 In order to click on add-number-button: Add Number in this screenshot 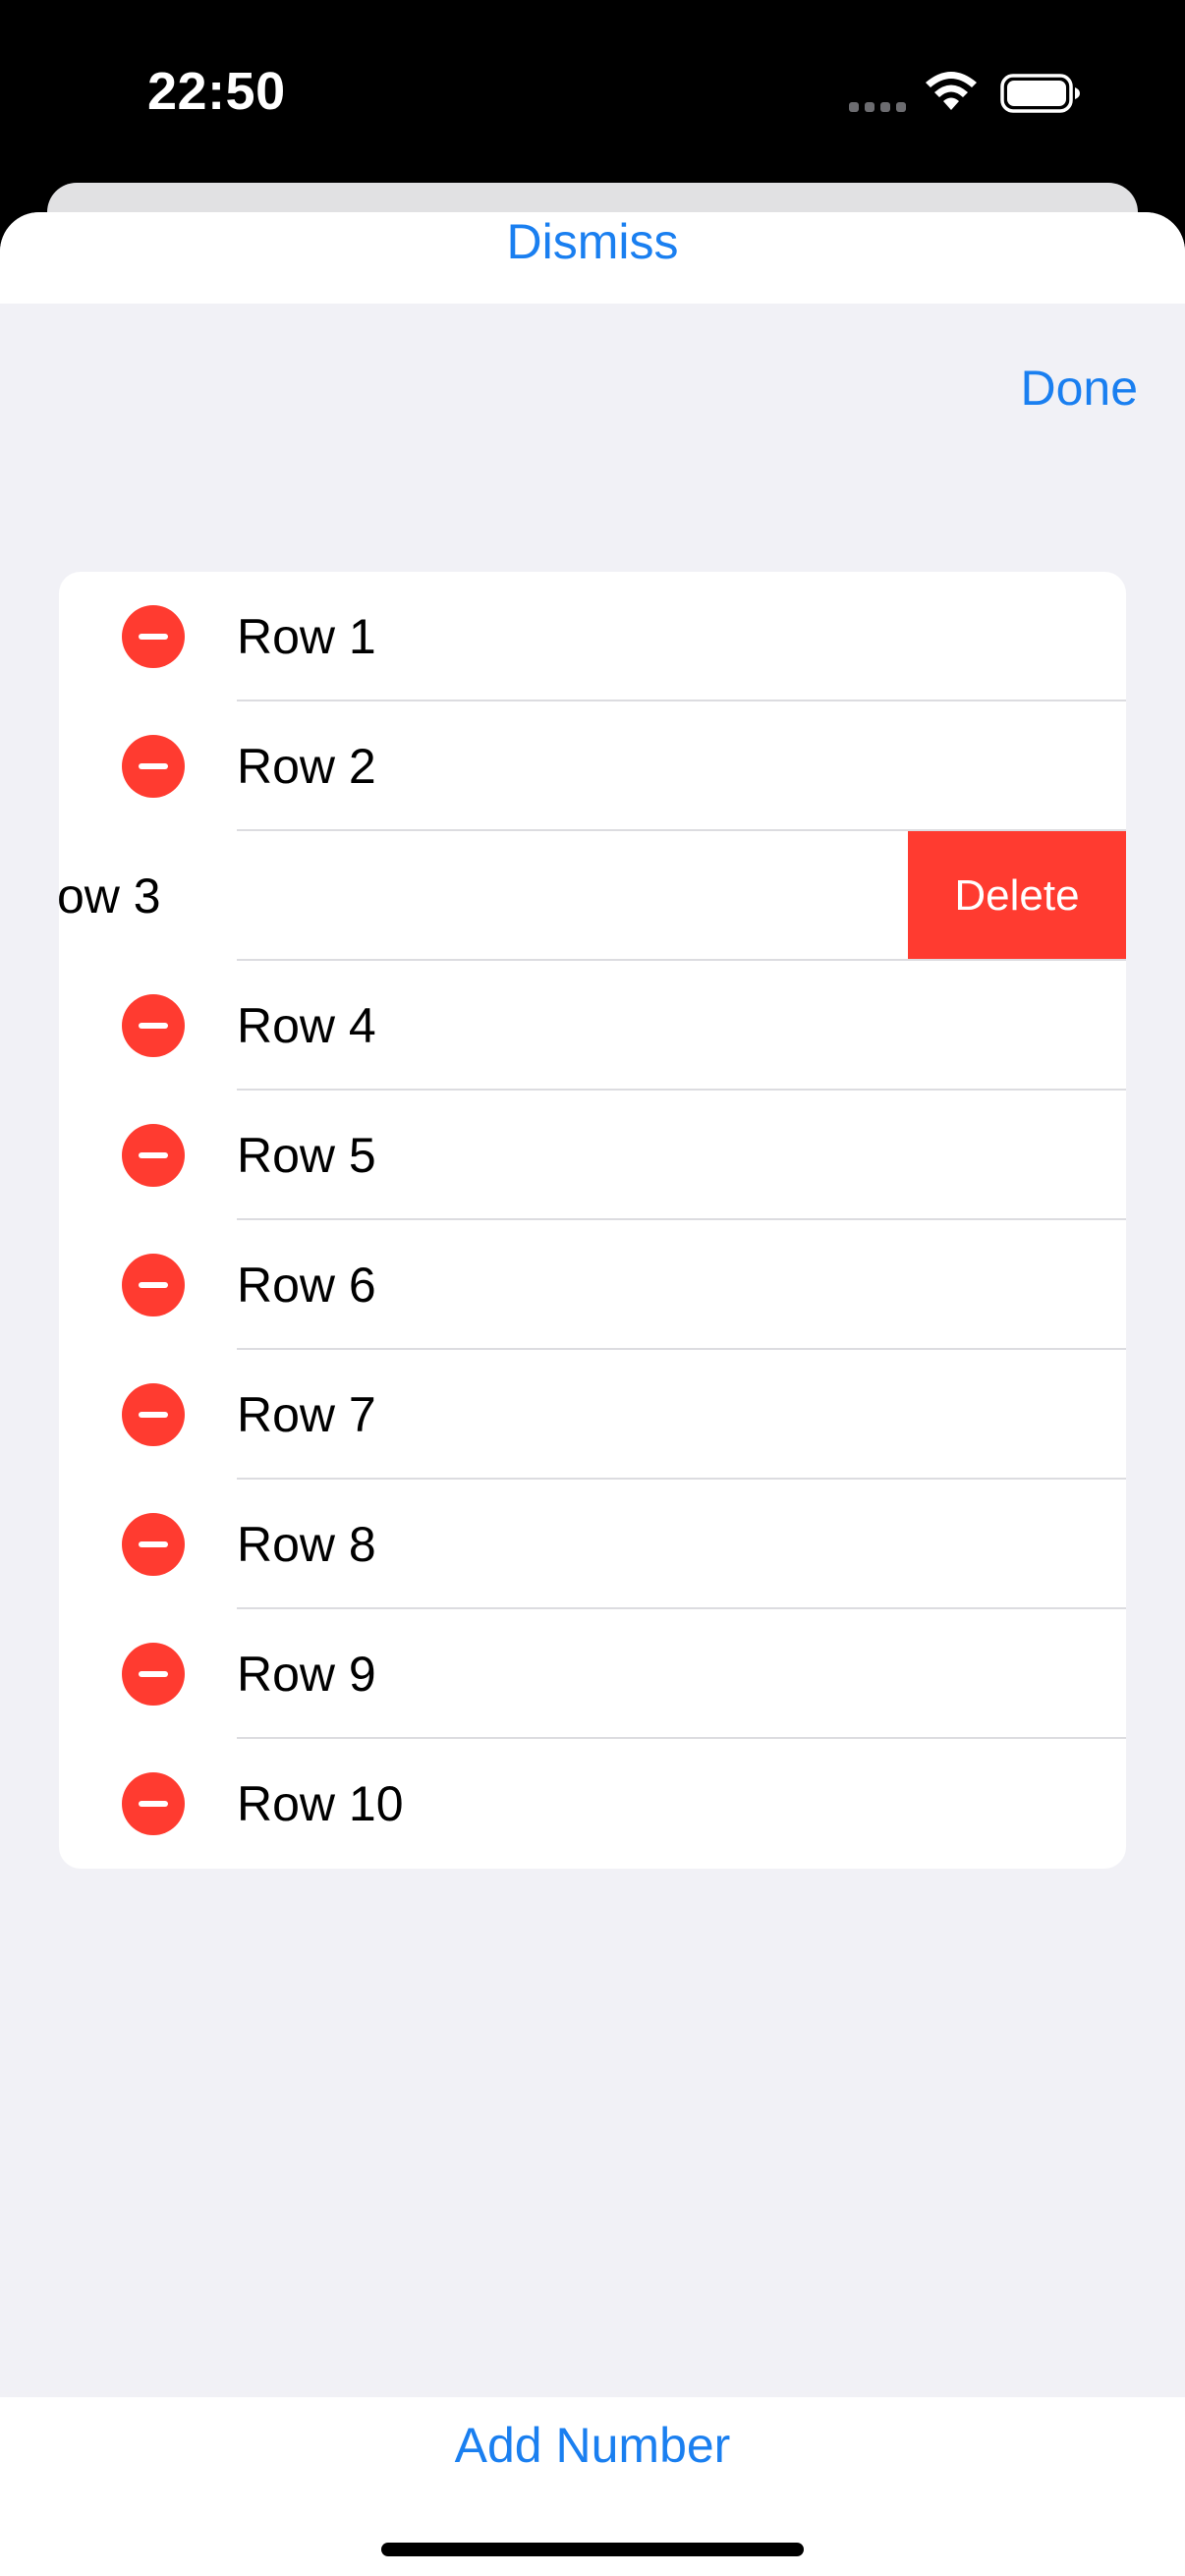, I will do `click(592, 2445)`.